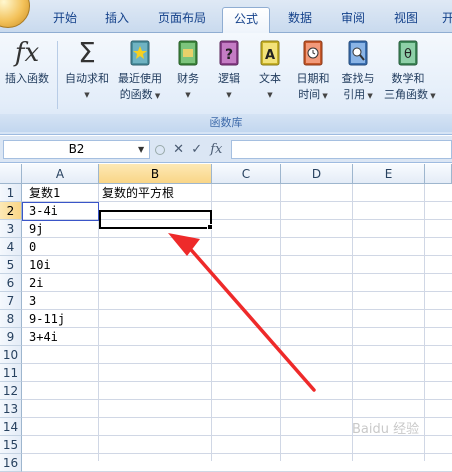 The image size is (452, 472). Describe the element at coordinates (246, 20) in the screenshot. I see `tab-formulas: 公式` at that location.